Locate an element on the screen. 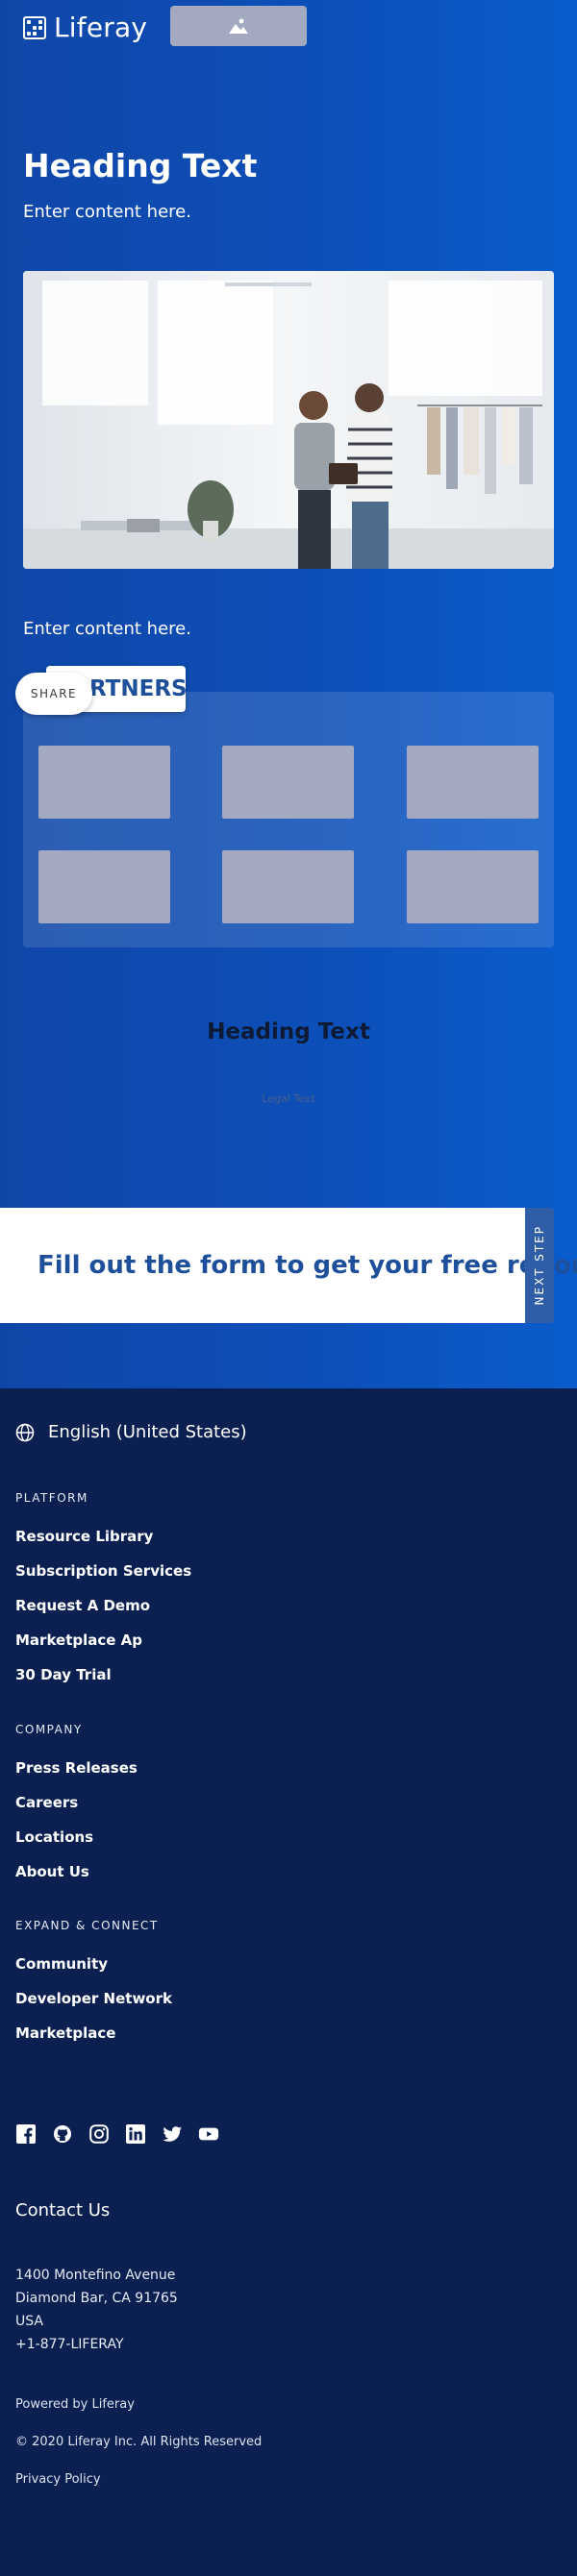  next-step-label: NEXT STEP is located at coordinates (540, 1265).